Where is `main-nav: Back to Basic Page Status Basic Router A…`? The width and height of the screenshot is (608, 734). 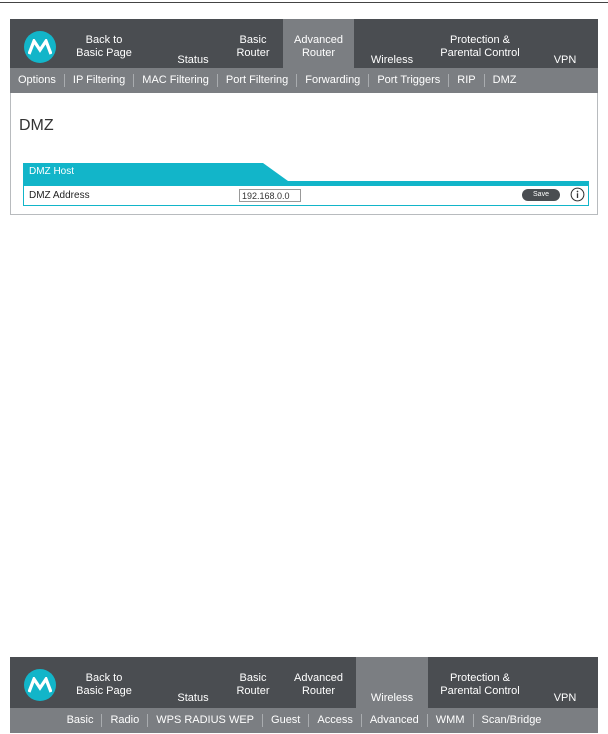
main-nav: Back to Basic Page Status Basic Router A… is located at coordinates (304, 47).